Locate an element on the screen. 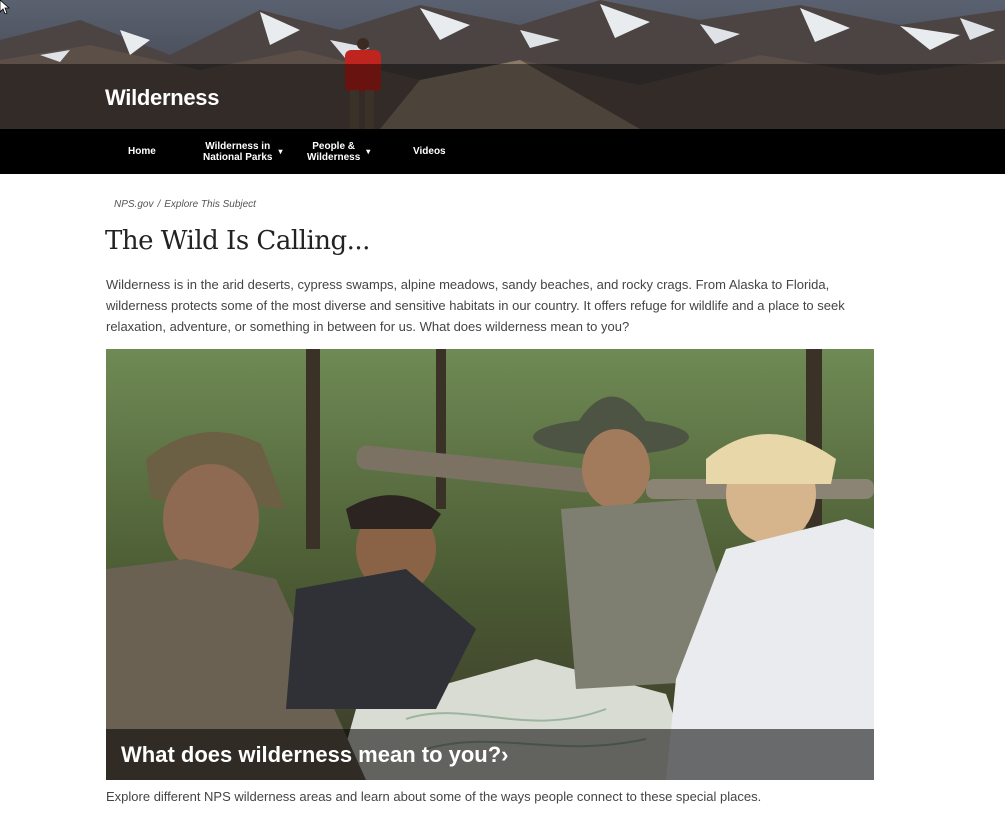 Image resolution: width=1005 pixels, height=818 pixels. mouse-cursor-icon is located at coordinates (5, 7).